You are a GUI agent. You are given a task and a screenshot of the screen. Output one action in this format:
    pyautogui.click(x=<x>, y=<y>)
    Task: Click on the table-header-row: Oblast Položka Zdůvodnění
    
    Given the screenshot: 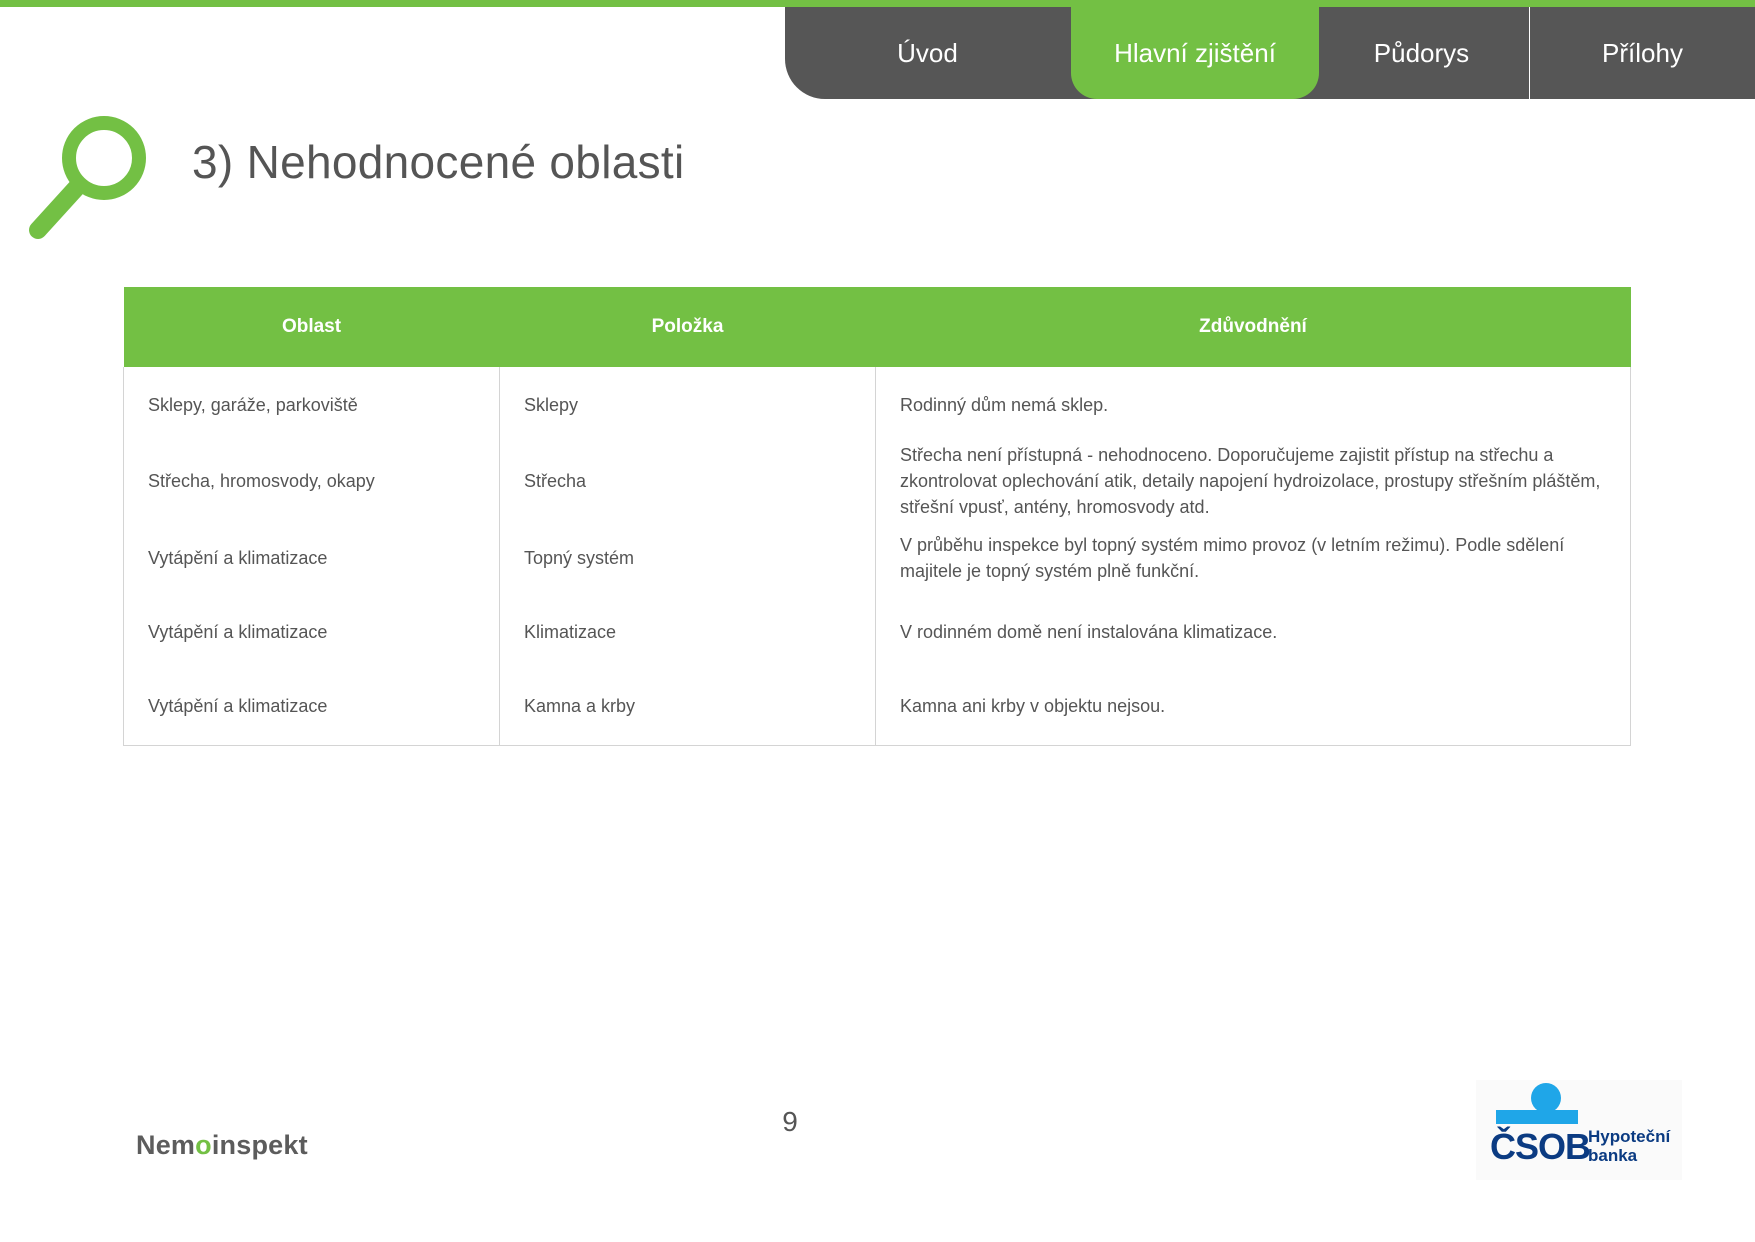 What is the action you would take?
    pyautogui.click(x=877, y=327)
    